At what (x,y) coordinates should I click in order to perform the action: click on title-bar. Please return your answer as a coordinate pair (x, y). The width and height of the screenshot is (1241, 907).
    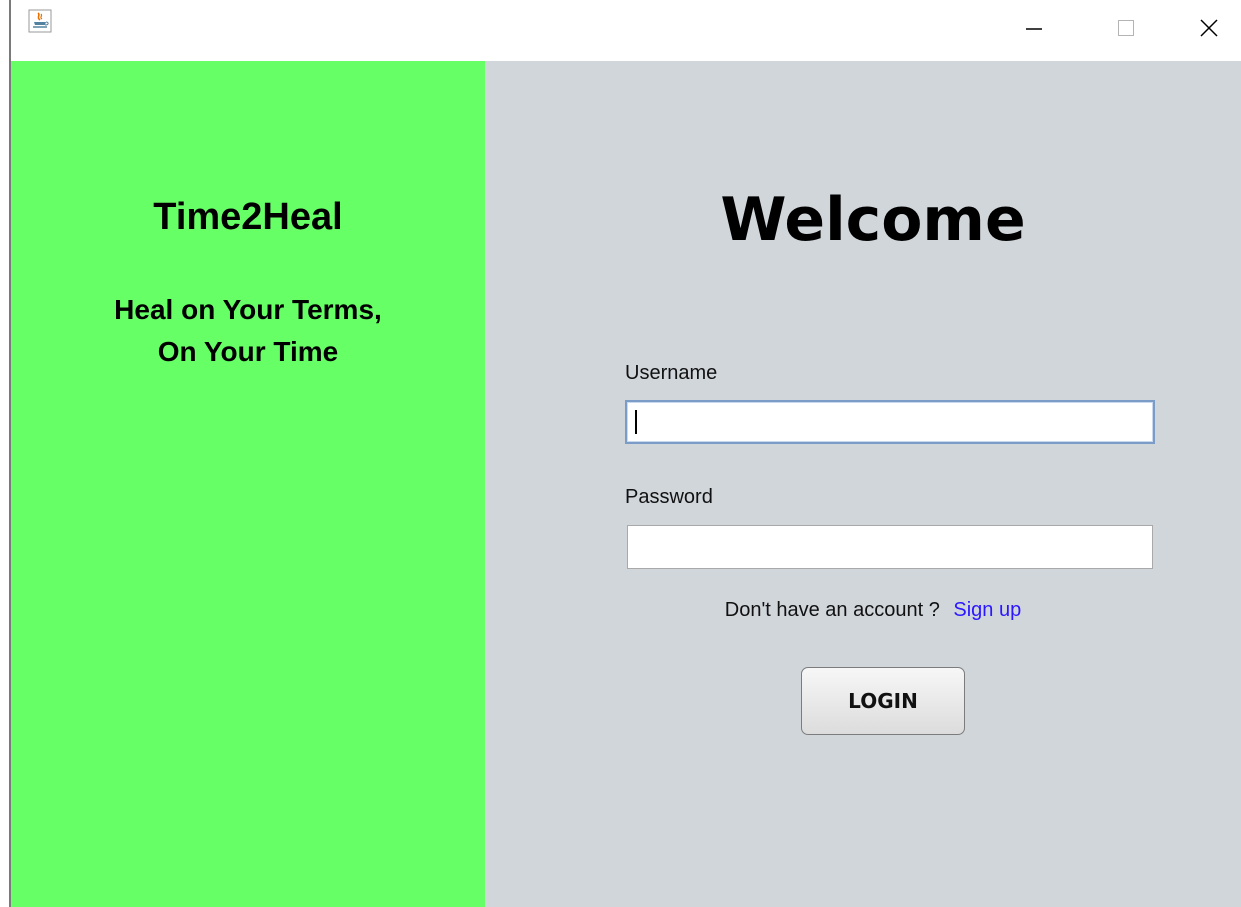
    Looking at the image, I should click on (626, 30).